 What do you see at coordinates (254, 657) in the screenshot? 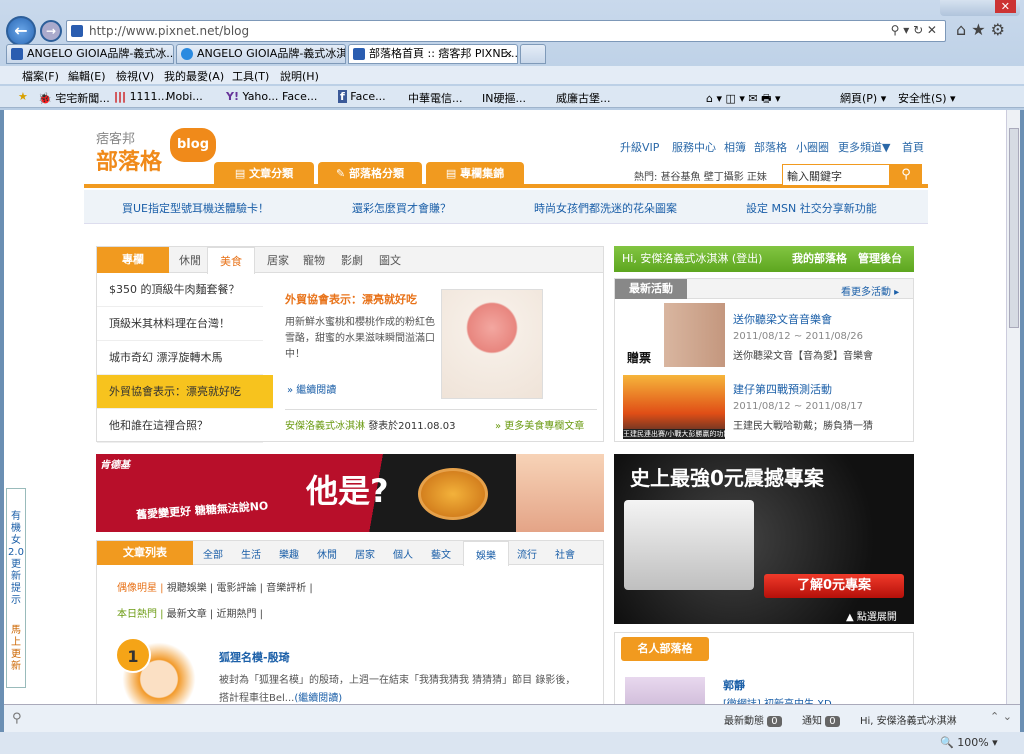
I see `article-title: 狐狸名模-殷琦` at bounding box center [254, 657].